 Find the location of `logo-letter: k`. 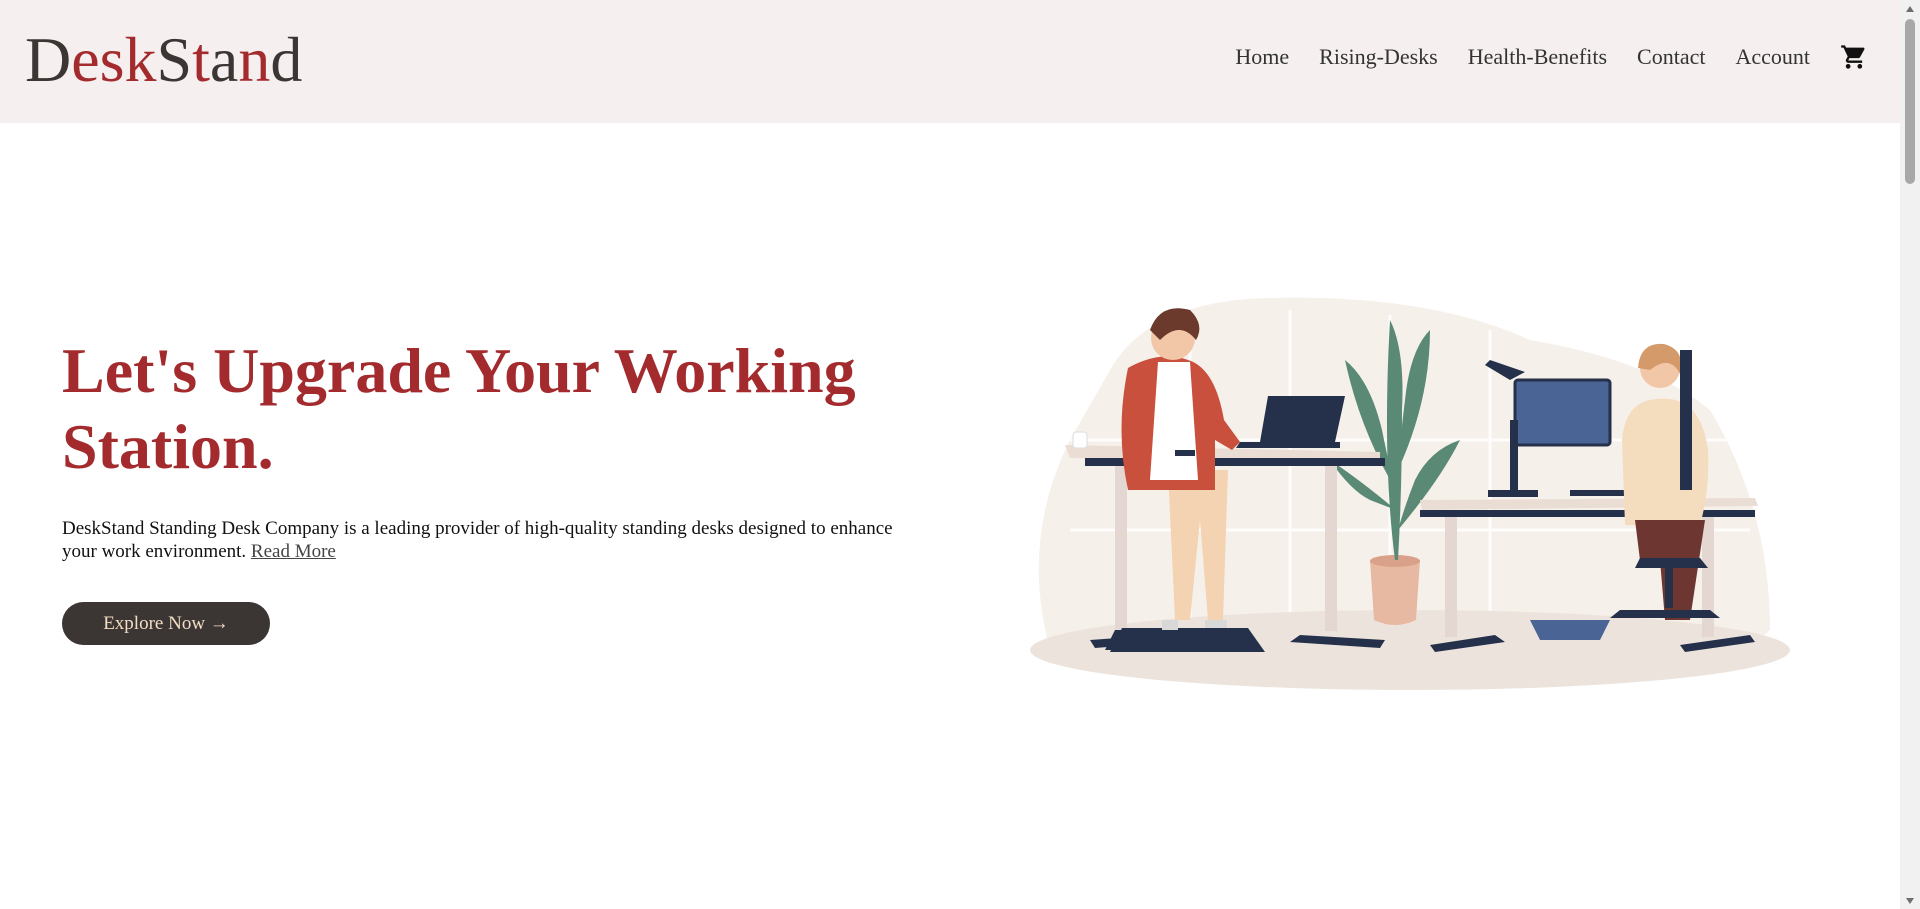

logo-letter: k is located at coordinates (140, 59).